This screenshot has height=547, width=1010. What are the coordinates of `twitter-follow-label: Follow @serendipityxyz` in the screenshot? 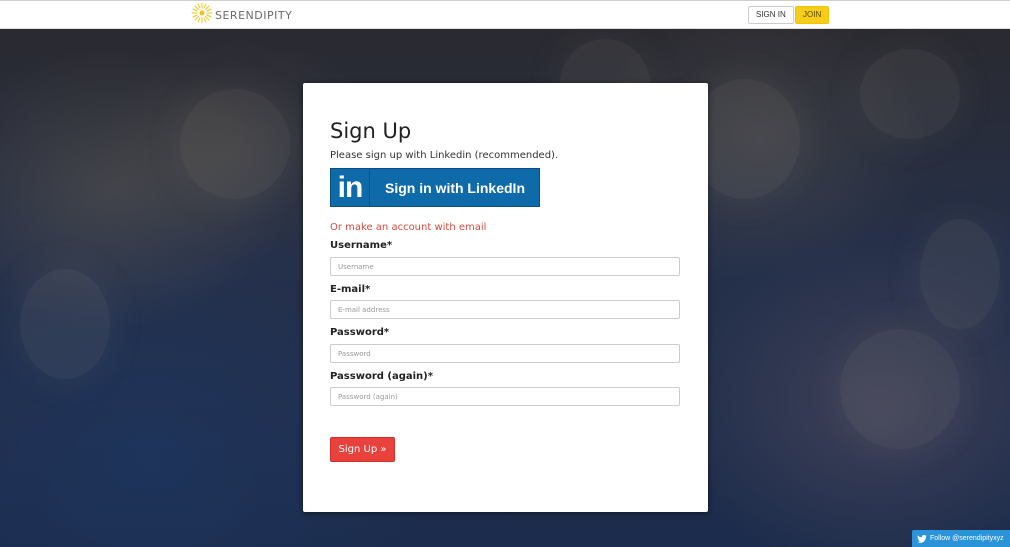 It's located at (967, 538).